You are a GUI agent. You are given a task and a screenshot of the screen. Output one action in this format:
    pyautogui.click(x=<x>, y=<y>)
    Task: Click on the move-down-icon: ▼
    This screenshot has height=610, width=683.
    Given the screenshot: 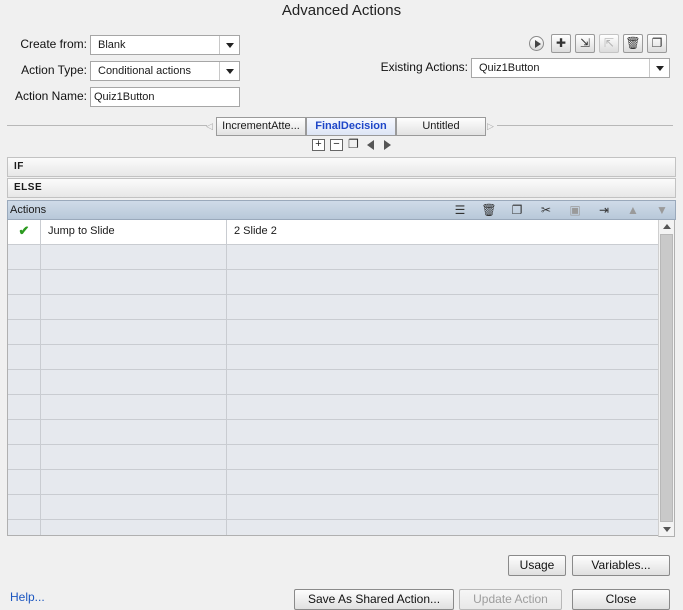 What is the action you would take?
    pyautogui.click(x=662, y=210)
    